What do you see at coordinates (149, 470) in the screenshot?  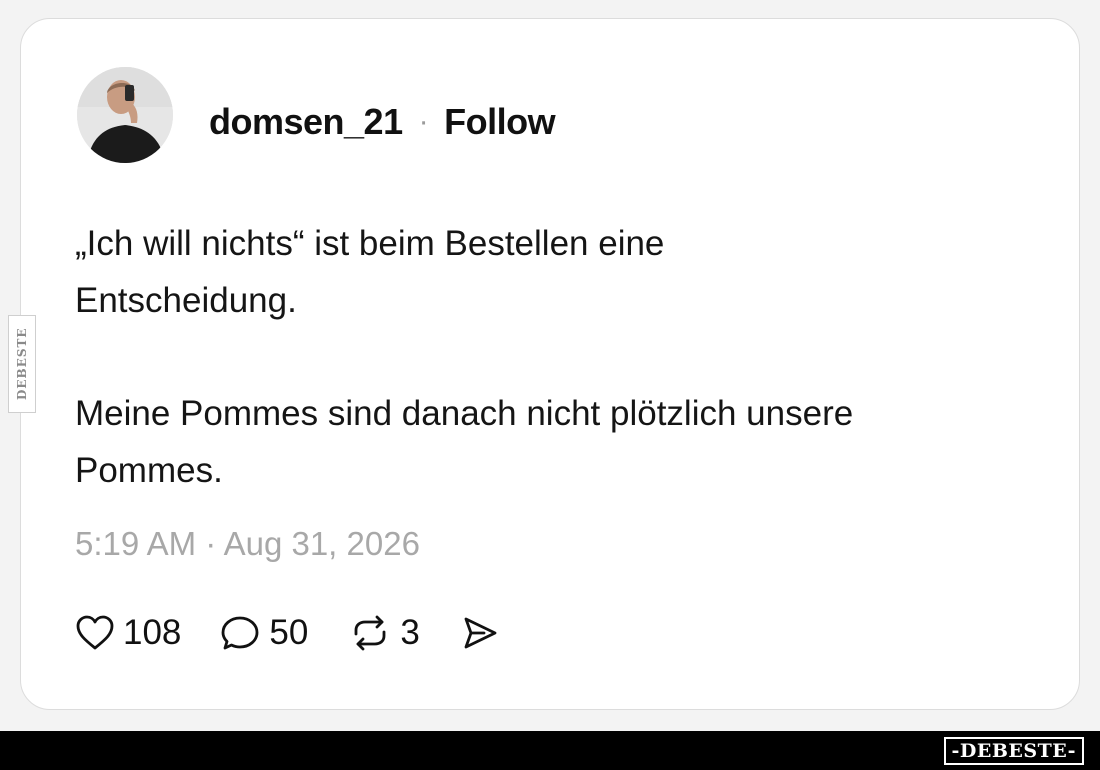 I see `post-line: Pommes.` at bounding box center [149, 470].